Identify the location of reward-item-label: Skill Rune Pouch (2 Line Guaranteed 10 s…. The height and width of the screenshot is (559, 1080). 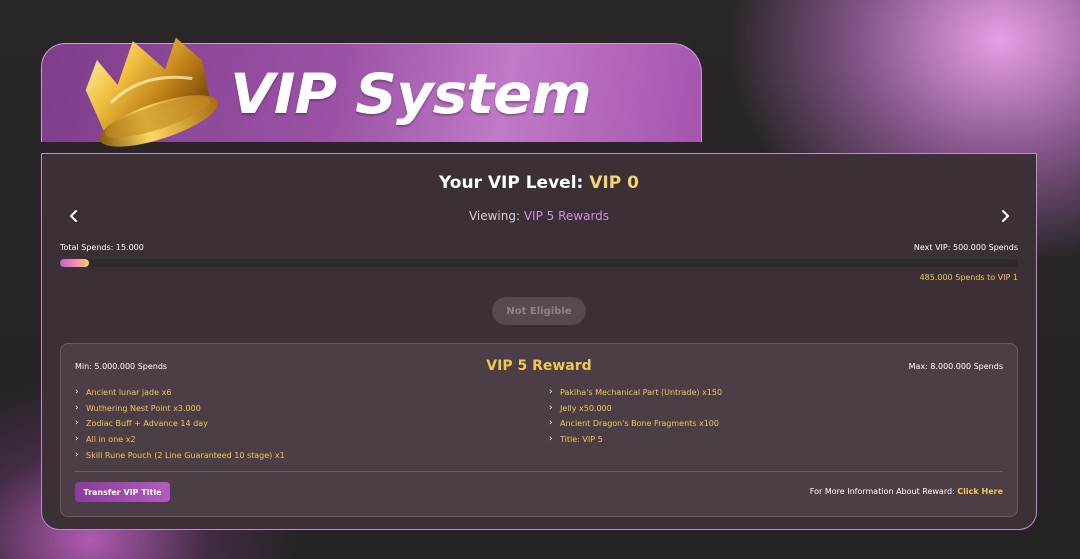
(185, 455).